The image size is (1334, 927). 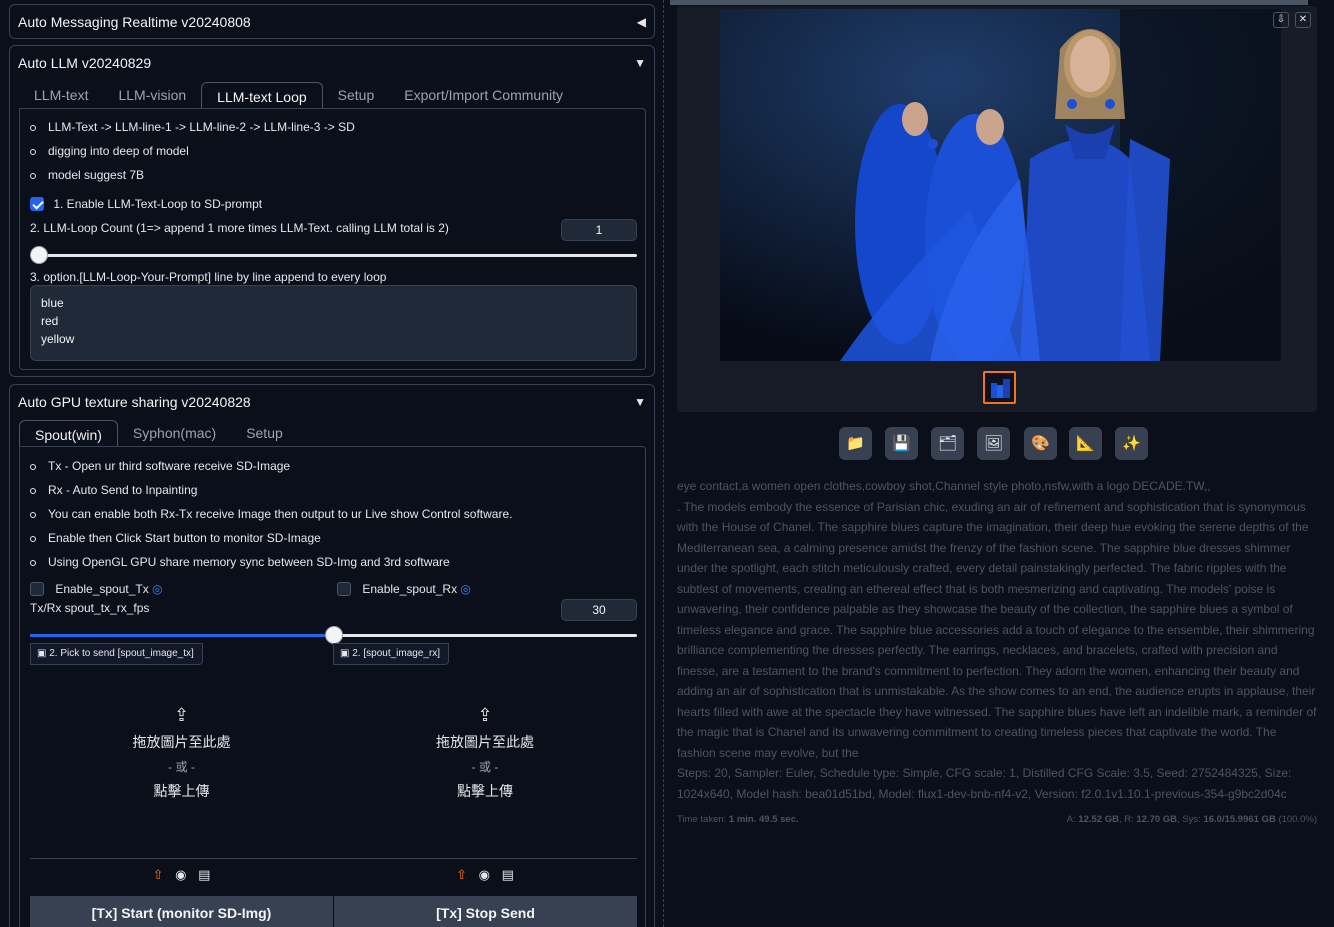 I want to click on column-divider, so click(x=663, y=463).